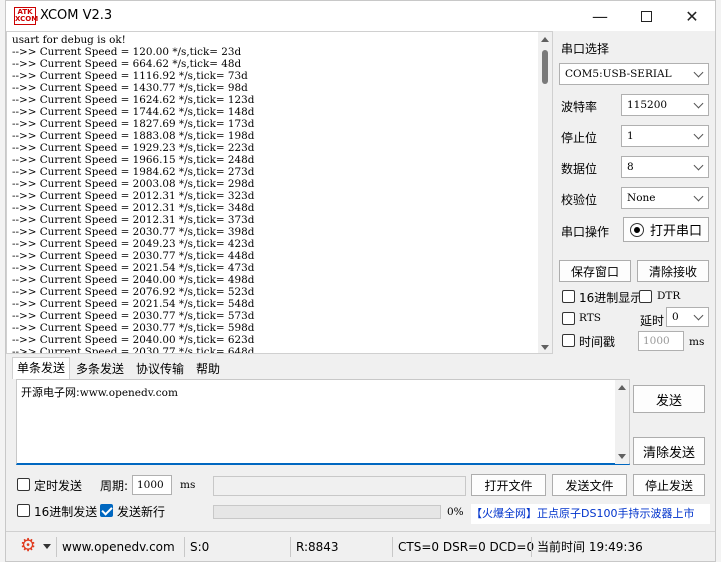 The width and height of the screenshot is (721, 562). Describe the element at coordinates (58, 486) in the screenshot. I see `timed-send-label: 定时发送` at that location.